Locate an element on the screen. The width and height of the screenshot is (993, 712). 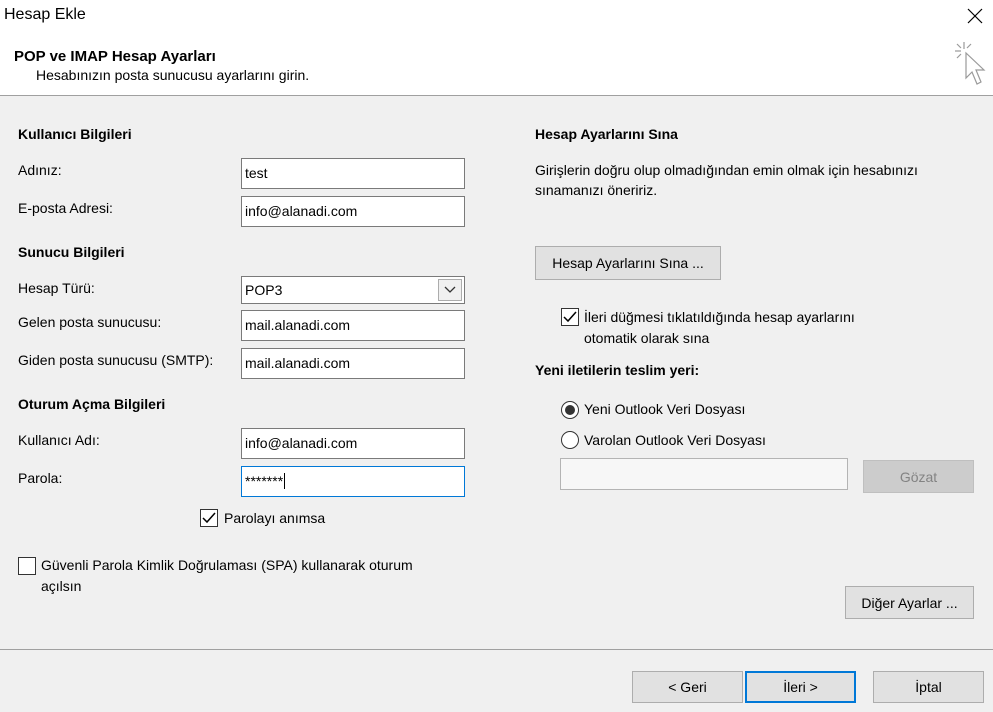
test-description-line2: sınamanızı öneririz. is located at coordinates (596, 190).